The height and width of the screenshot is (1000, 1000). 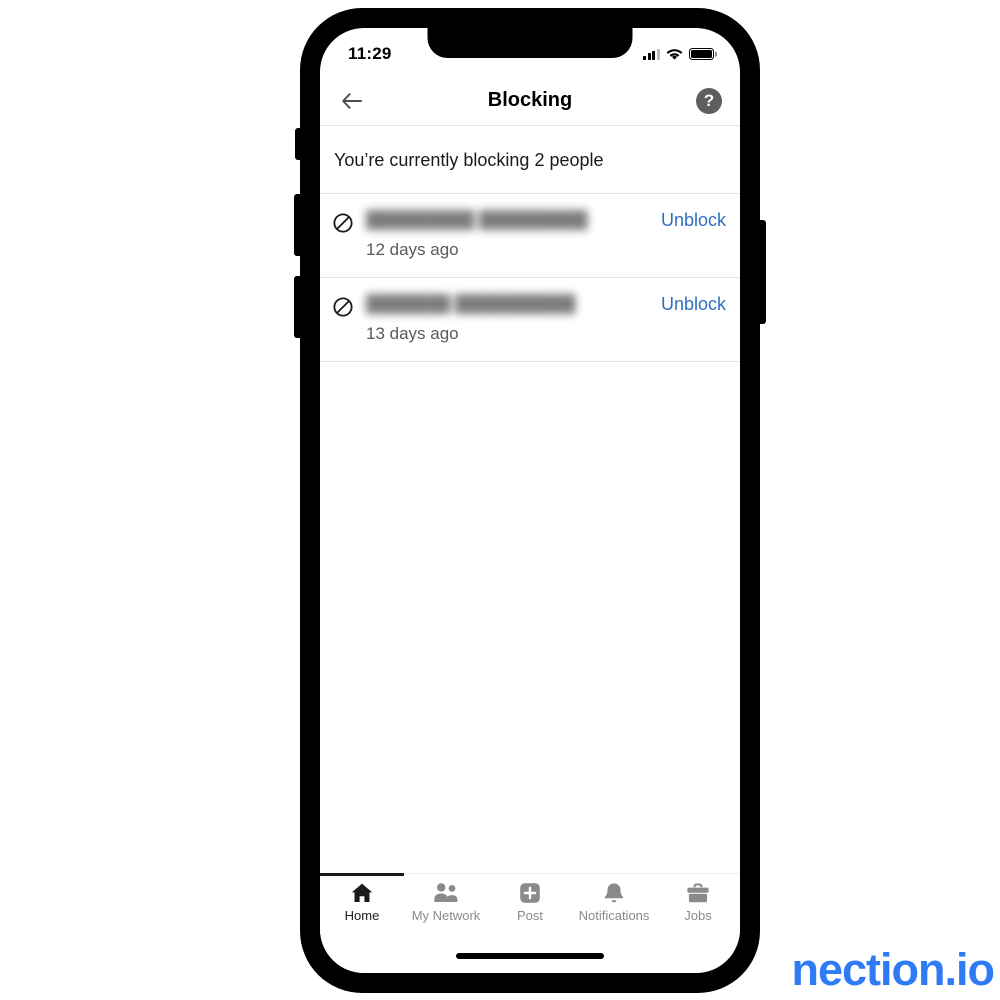 What do you see at coordinates (412, 249) in the screenshot?
I see `blocked-since-label: 12 days ago` at bounding box center [412, 249].